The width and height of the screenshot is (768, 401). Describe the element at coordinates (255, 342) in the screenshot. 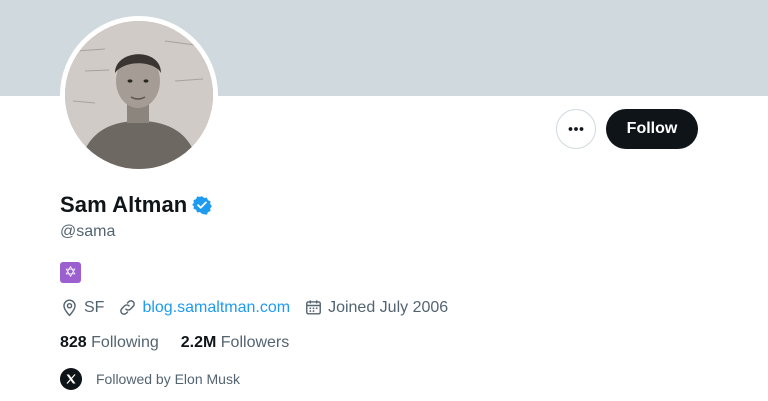

I see `followers-label: Followers` at that location.